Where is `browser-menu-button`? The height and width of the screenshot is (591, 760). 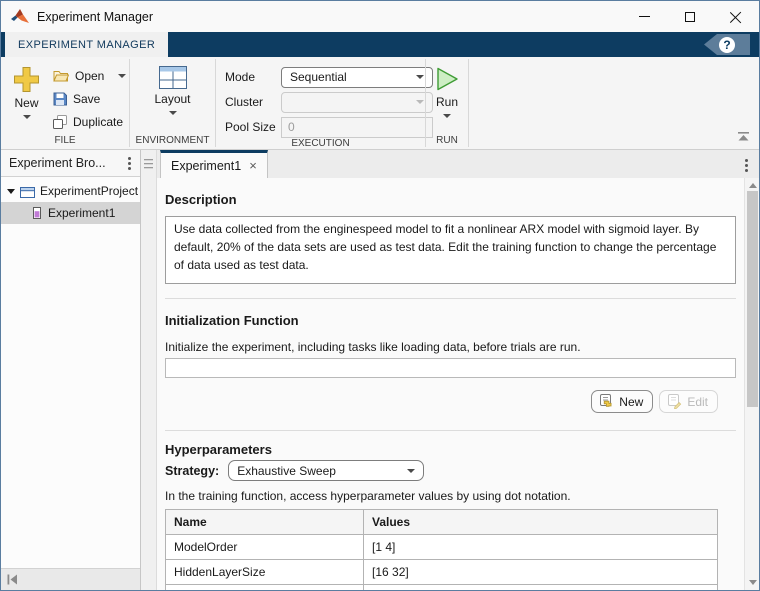
browser-menu-button is located at coordinates (129, 163).